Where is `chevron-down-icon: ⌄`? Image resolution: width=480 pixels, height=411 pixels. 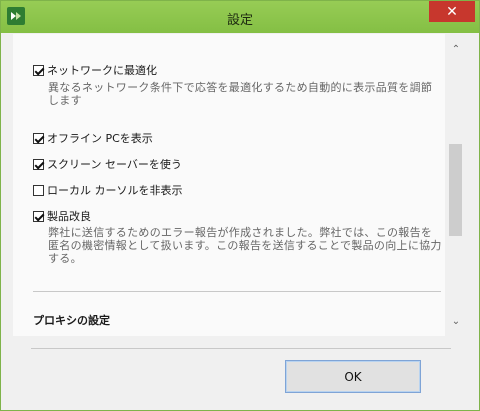 chevron-down-icon: ⌄ is located at coordinates (456, 321).